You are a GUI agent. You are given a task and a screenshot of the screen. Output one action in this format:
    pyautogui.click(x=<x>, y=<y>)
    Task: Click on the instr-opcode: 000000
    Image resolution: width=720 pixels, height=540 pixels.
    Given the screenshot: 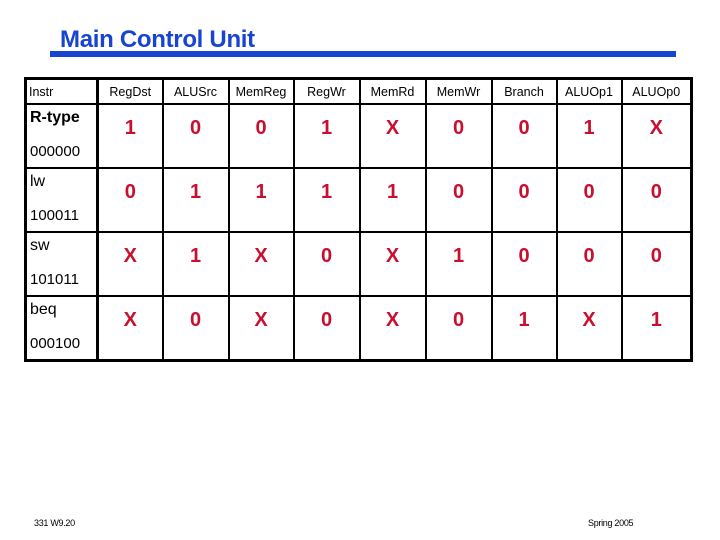 What is the action you would take?
    pyautogui.click(x=55, y=151)
    